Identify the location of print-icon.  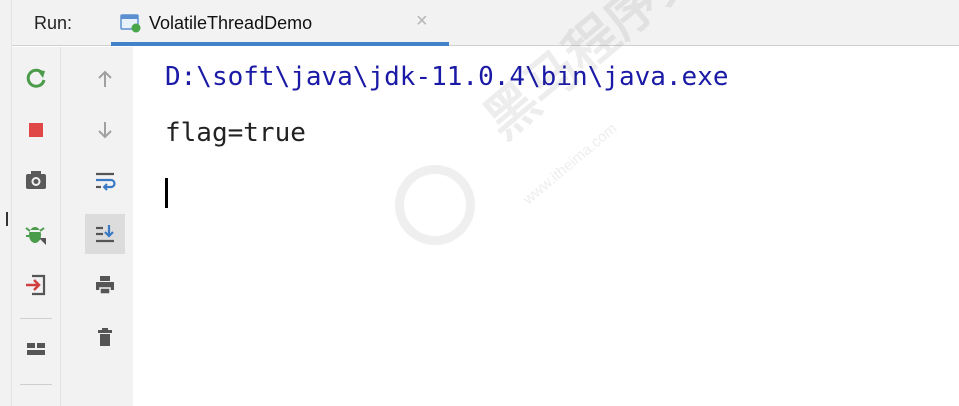
(105, 285).